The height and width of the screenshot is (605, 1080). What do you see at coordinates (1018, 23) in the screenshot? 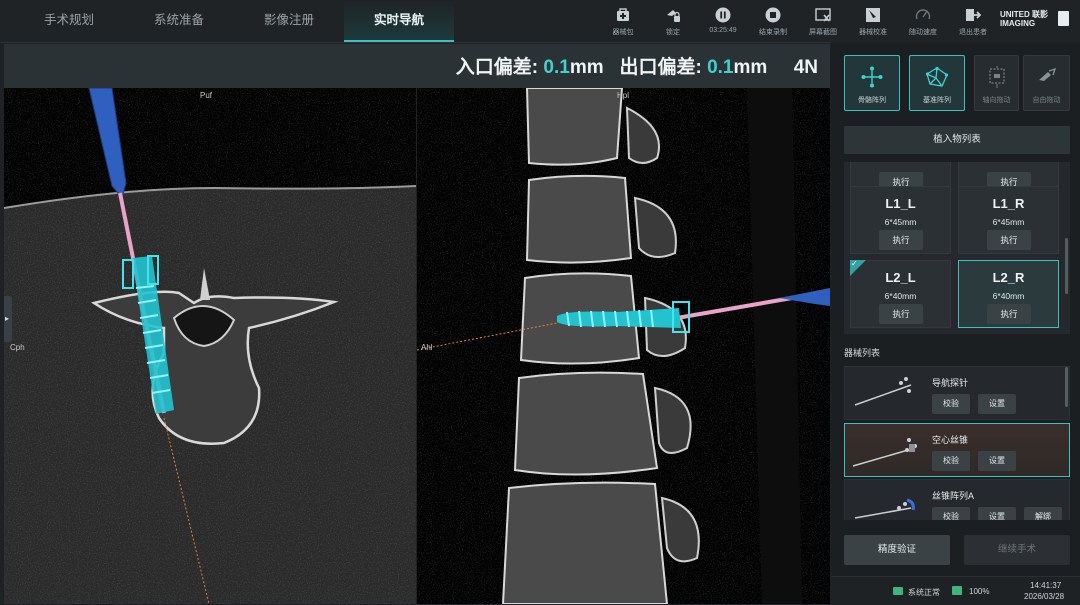
I see `brand-line2: IMAGING` at bounding box center [1018, 23].